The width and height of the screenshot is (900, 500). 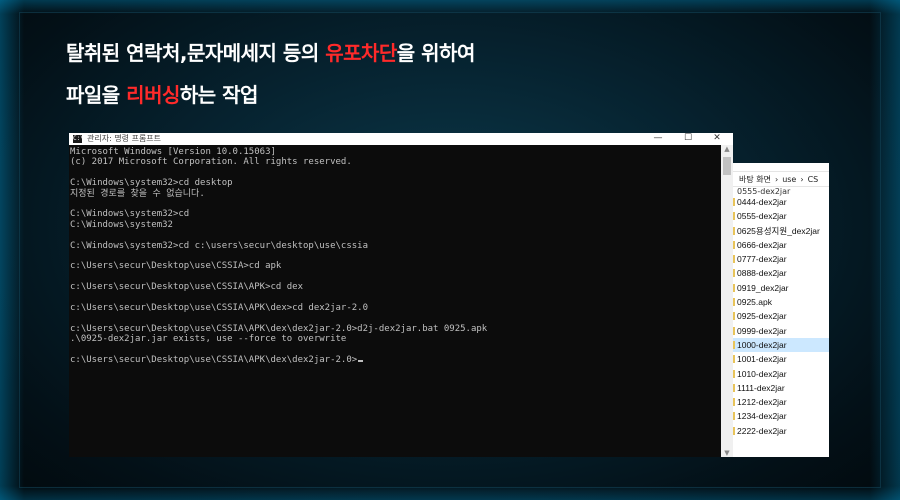 I want to click on file-item: 1000-dex2jar, so click(x=781, y=345).